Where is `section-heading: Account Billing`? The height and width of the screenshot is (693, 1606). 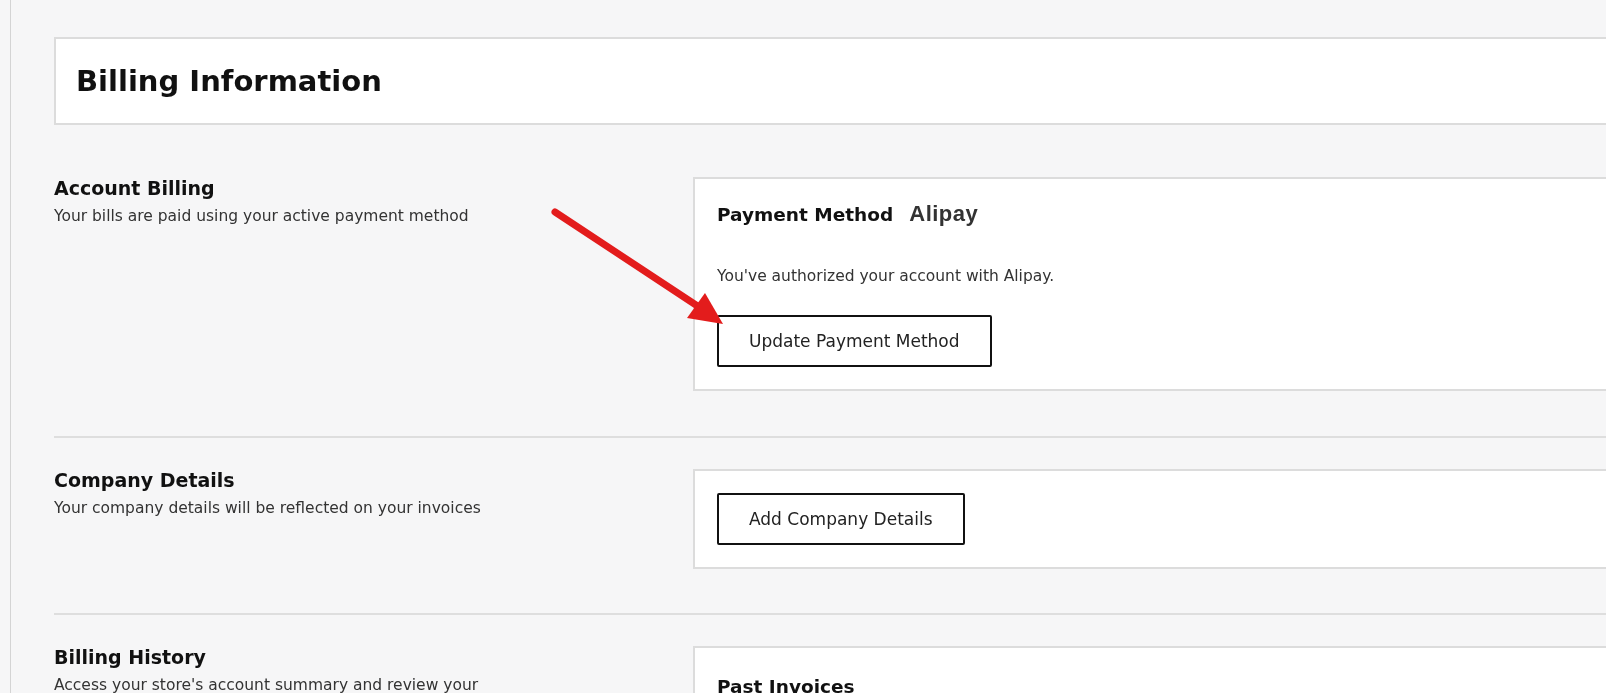
section-heading: Account Billing is located at coordinates (135, 188).